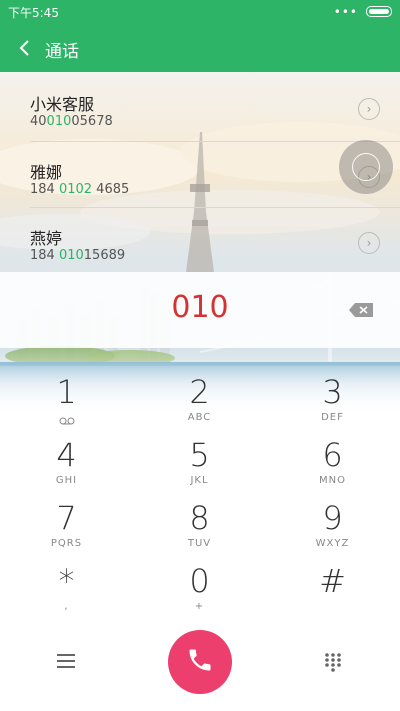 Image resolution: width=400 pixels, height=711 pixels. What do you see at coordinates (332, 399) in the screenshot?
I see `key-3: 3 DEF` at bounding box center [332, 399].